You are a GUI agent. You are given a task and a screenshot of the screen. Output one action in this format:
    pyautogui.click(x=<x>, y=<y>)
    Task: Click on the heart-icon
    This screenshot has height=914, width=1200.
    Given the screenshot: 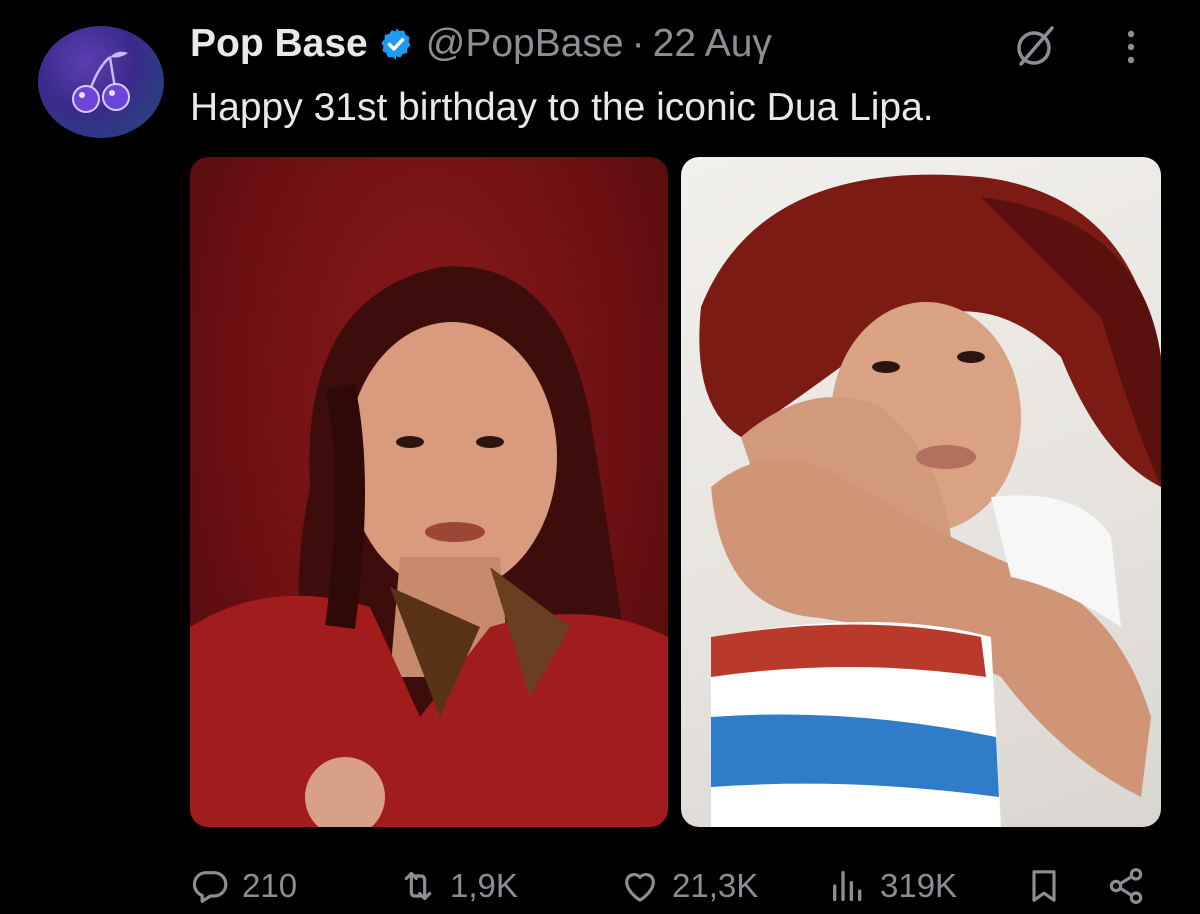 What is the action you would take?
    pyautogui.click(x=640, y=887)
    